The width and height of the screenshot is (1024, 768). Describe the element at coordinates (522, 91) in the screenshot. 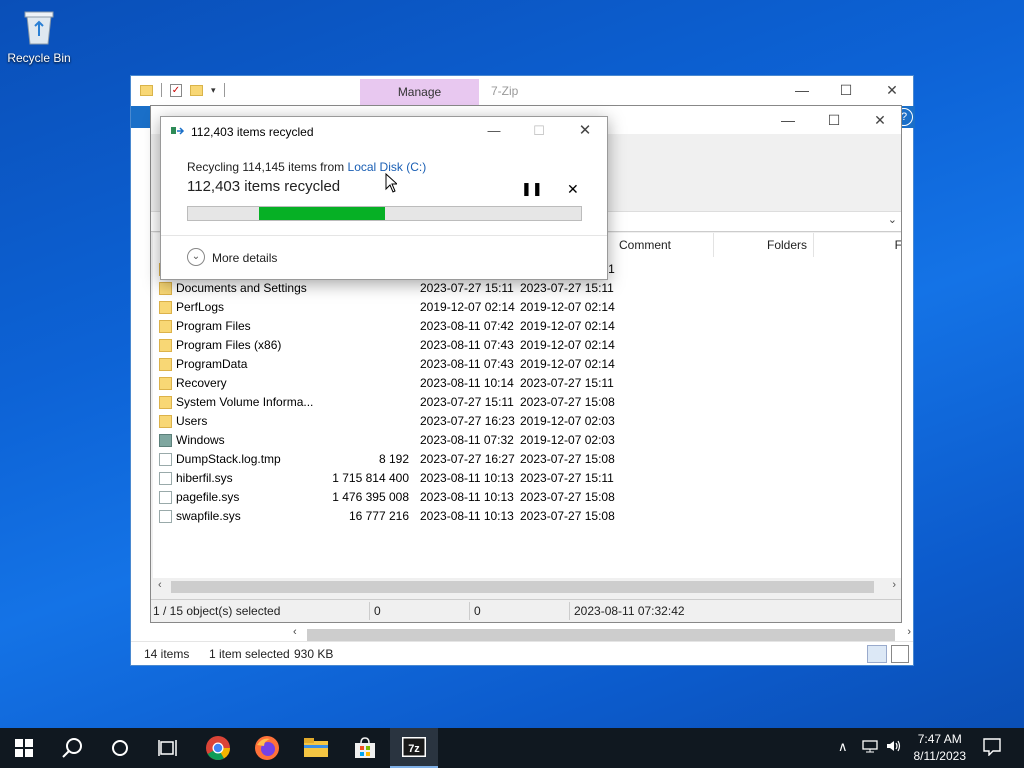

I see `explorer-titlebar: ✓ ▾ Manage 7-Zip — ☐ ✕` at that location.